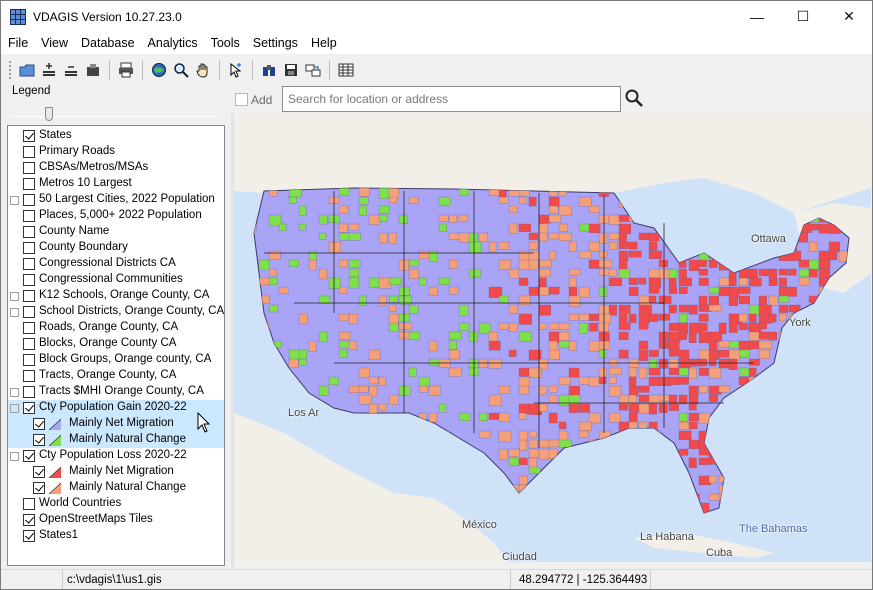 The image size is (873, 590). What do you see at coordinates (275, 43) in the screenshot?
I see `menu-settings: Settings` at bounding box center [275, 43].